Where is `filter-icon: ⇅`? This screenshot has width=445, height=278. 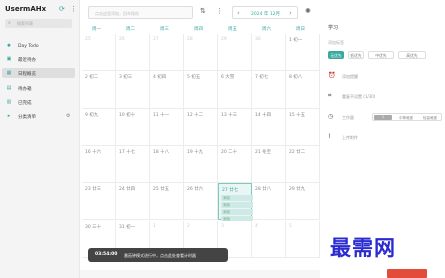 filter-icon: ⇅ is located at coordinates (203, 11).